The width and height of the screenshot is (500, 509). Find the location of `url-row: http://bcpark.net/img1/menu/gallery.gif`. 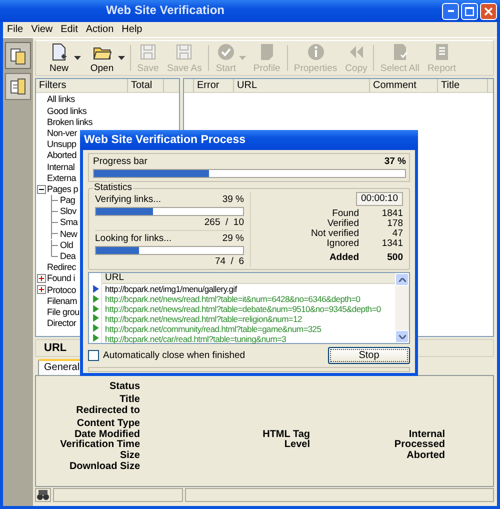

url-row: http://bcpark.net/img1/menu/gallery.gif is located at coordinates (248, 289).